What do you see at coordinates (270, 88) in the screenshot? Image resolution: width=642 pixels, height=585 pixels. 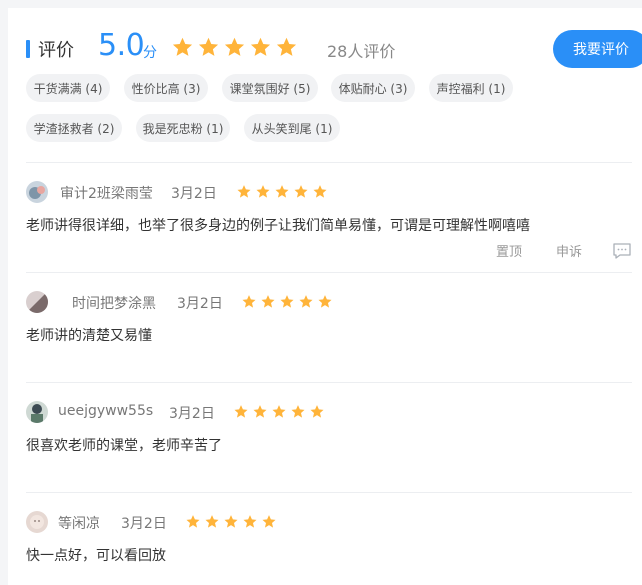 I see `tag-chip: 课堂氛围好 (5)` at bounding box center [270, 88].